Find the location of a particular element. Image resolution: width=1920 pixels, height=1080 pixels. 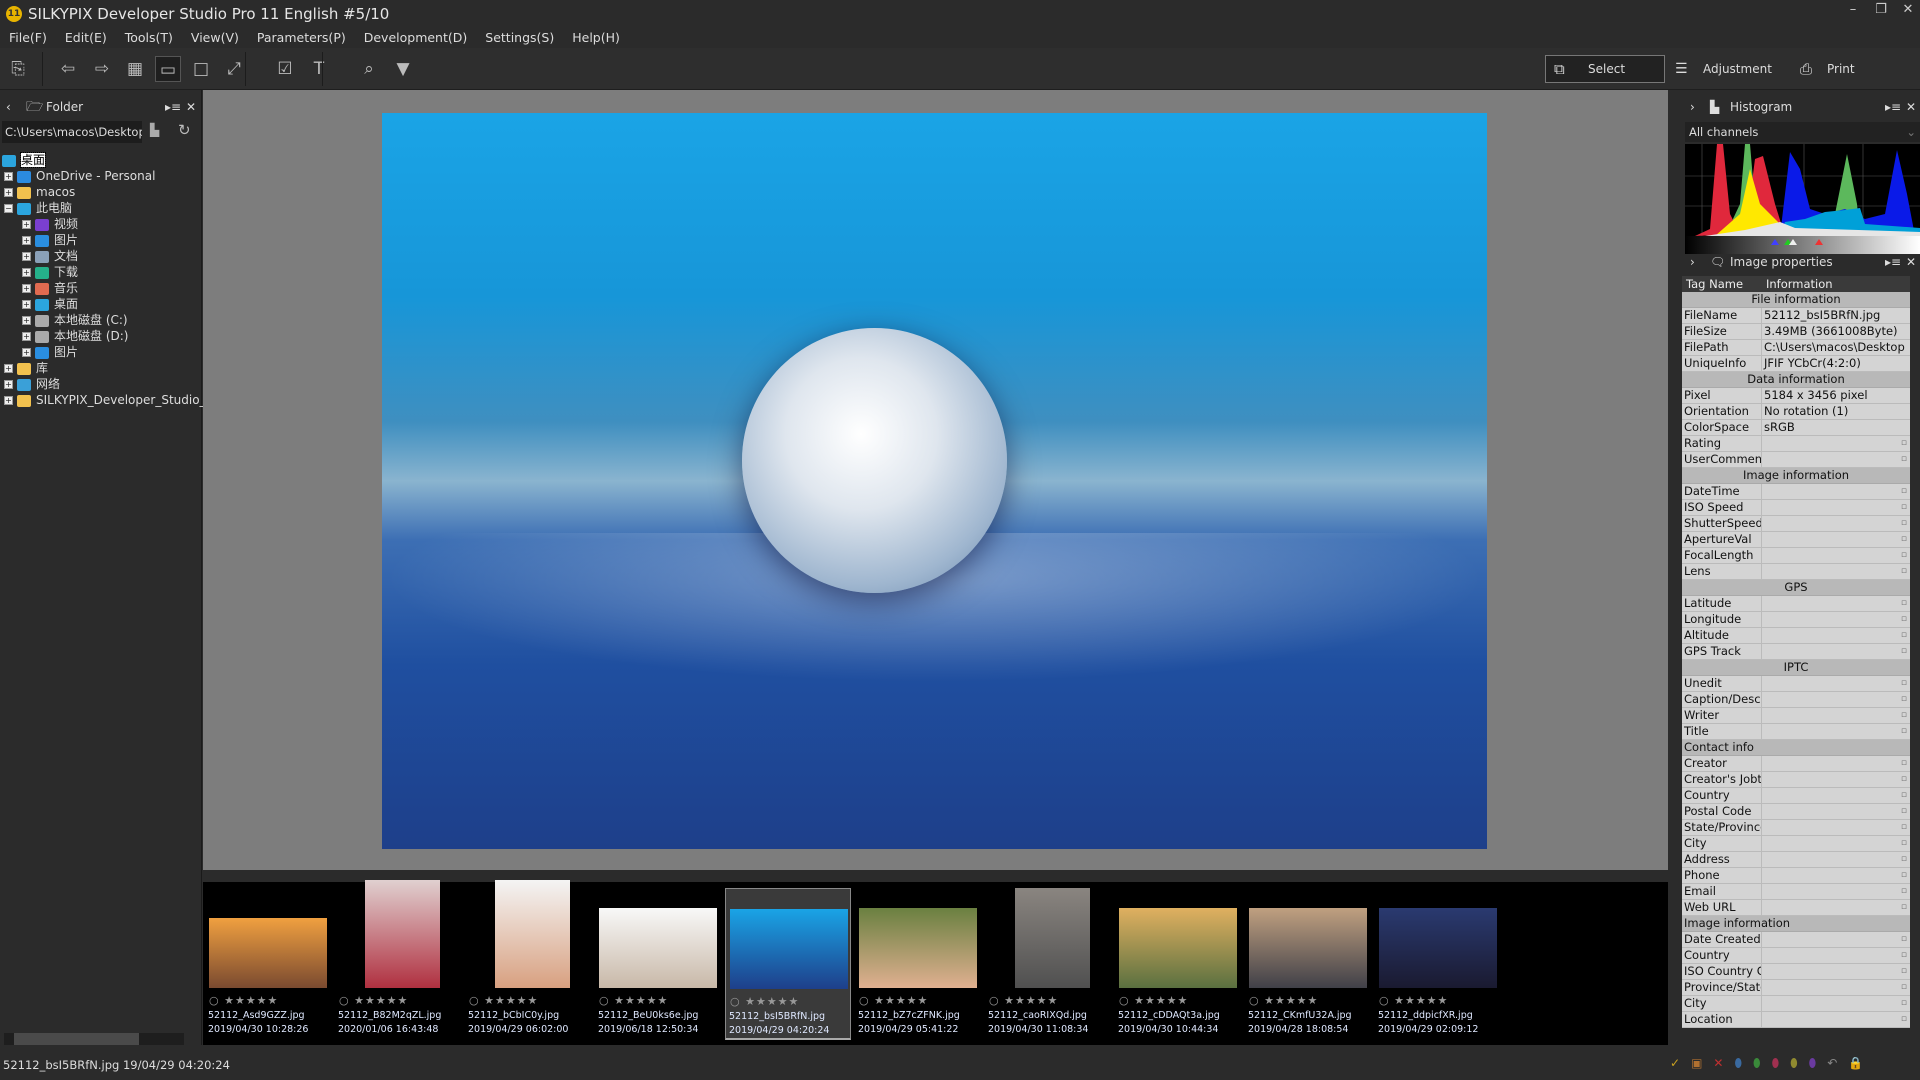

next-icon: ⇨ is located at coordinates (102, 69).